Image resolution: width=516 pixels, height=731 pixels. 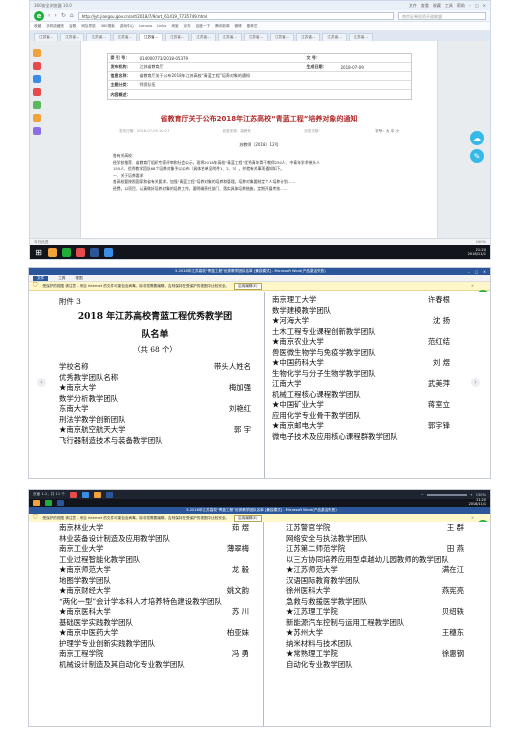 I want to click on zoom-in-icon: +, so click(x=471, y=495).